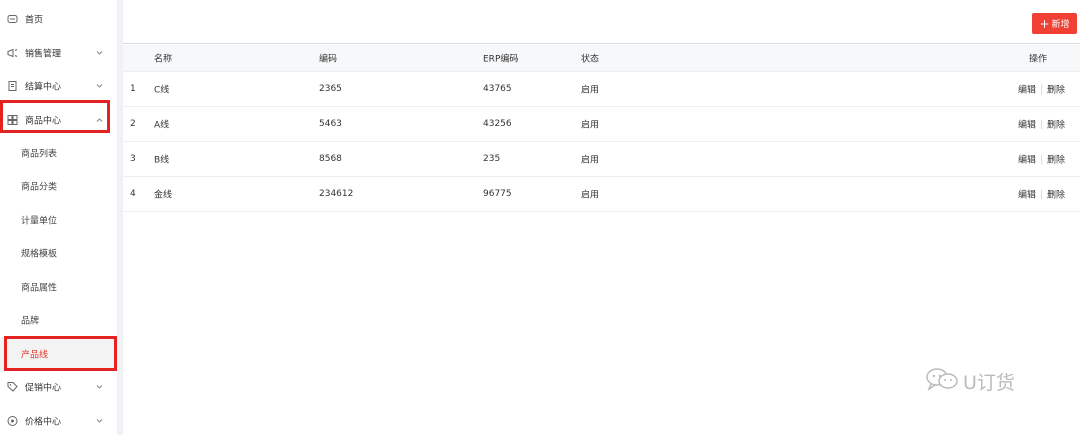 Image resolution: width=1080 pixels, height=435 pixels. I want to click on sidebar-item-label: 促销中心, so click(43, 388).